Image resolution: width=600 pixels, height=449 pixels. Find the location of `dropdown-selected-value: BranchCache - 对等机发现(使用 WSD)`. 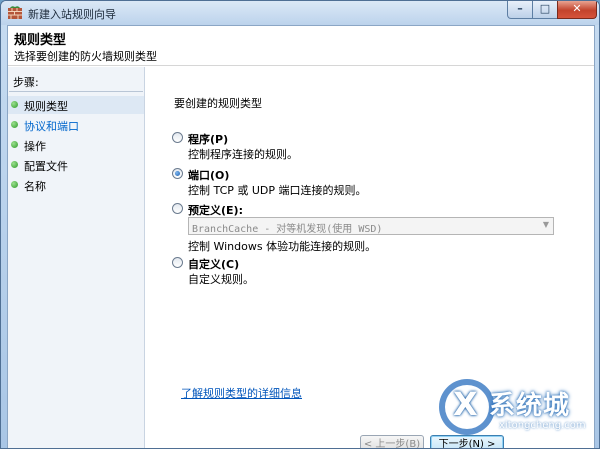

dropdown-selected-value: BranchCache - 对等机发现(使用 WSD) is located at coordinates (287, 229).